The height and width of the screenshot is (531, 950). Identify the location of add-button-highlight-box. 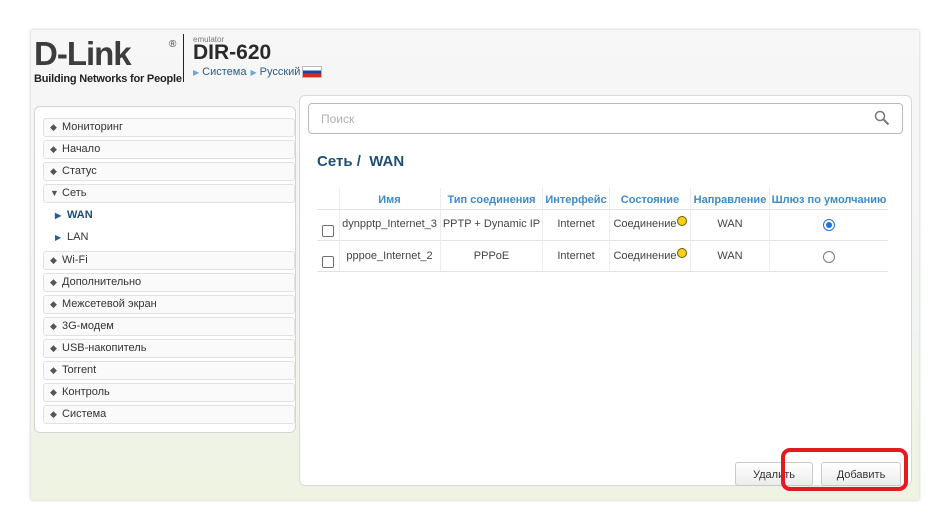
(844, 469).